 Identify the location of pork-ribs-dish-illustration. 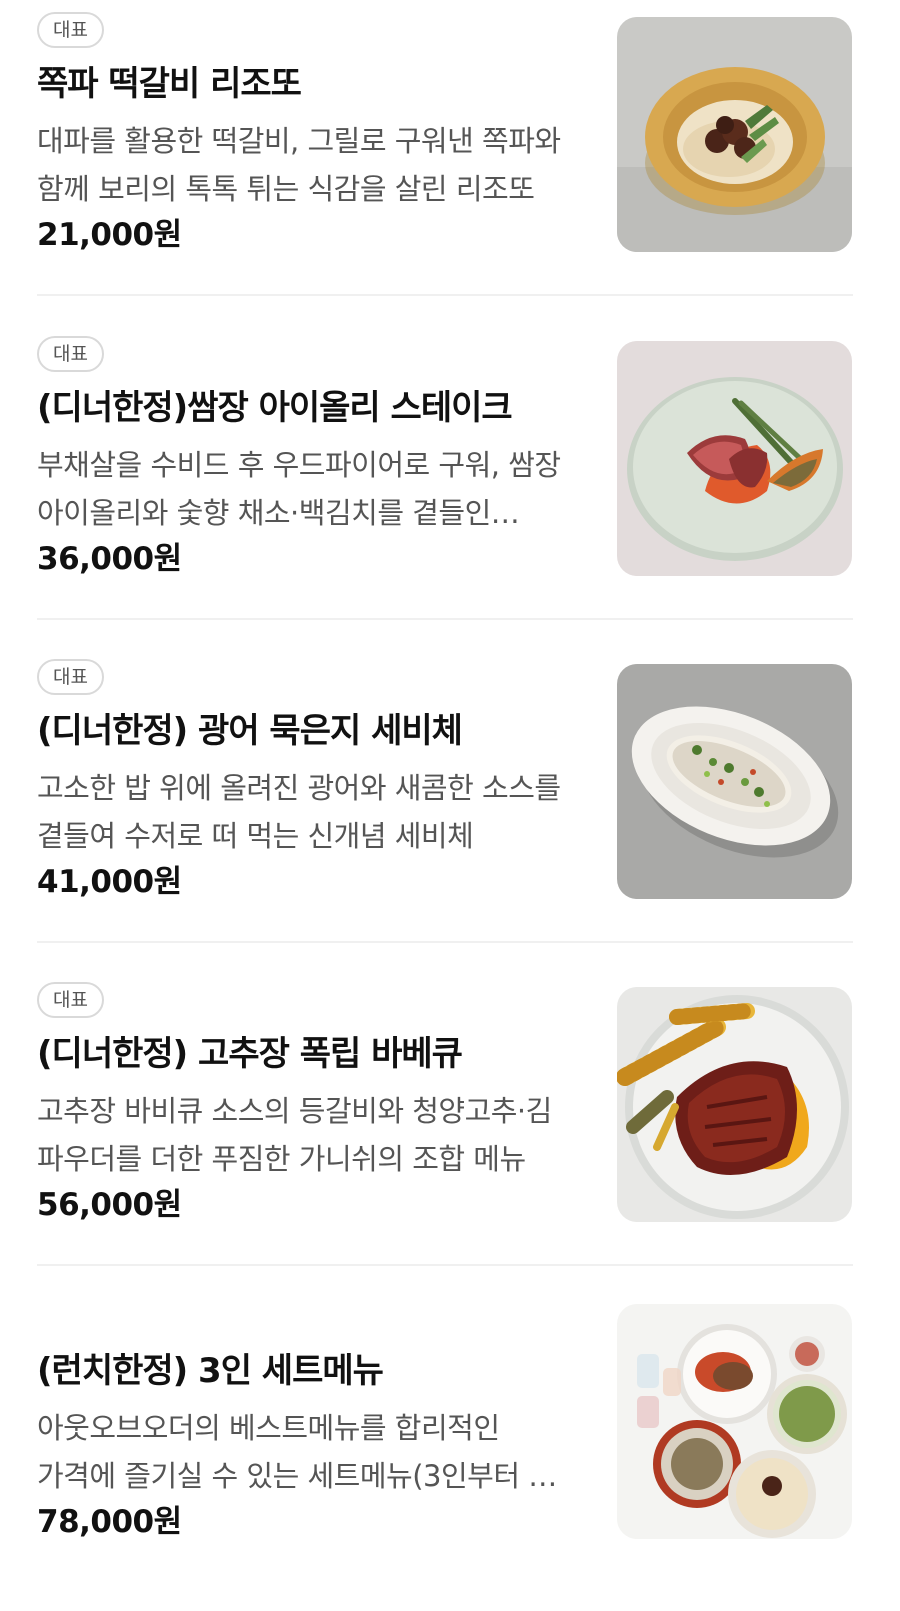
(734, 1104).